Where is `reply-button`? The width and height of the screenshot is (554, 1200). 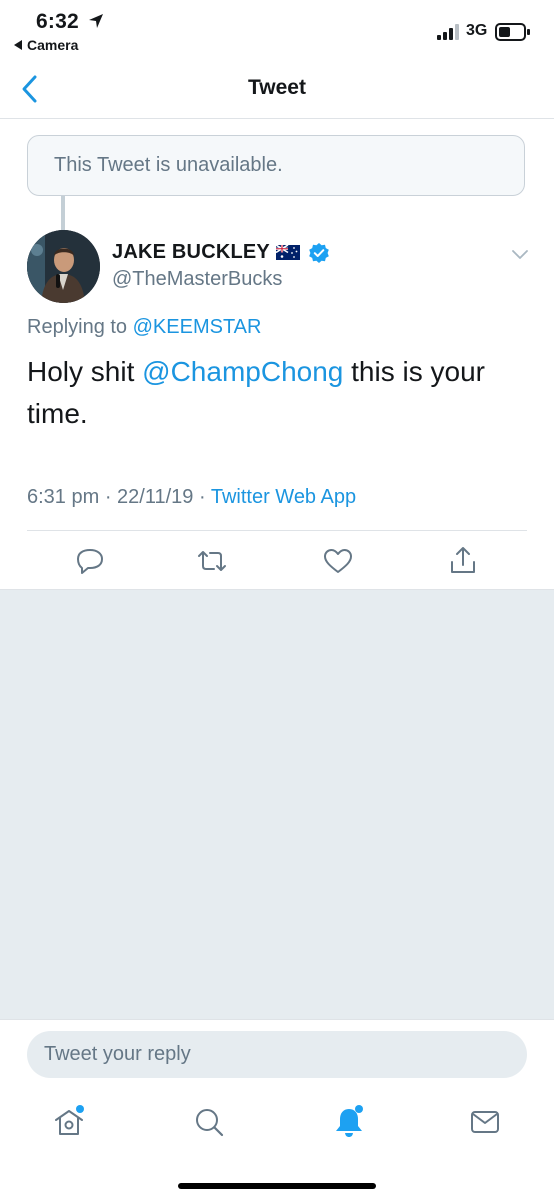 reply-button is located at coordinates (90, 561).